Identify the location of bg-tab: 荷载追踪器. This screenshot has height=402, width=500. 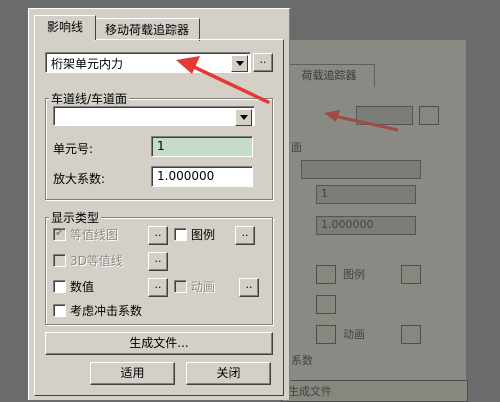
(329, 75).